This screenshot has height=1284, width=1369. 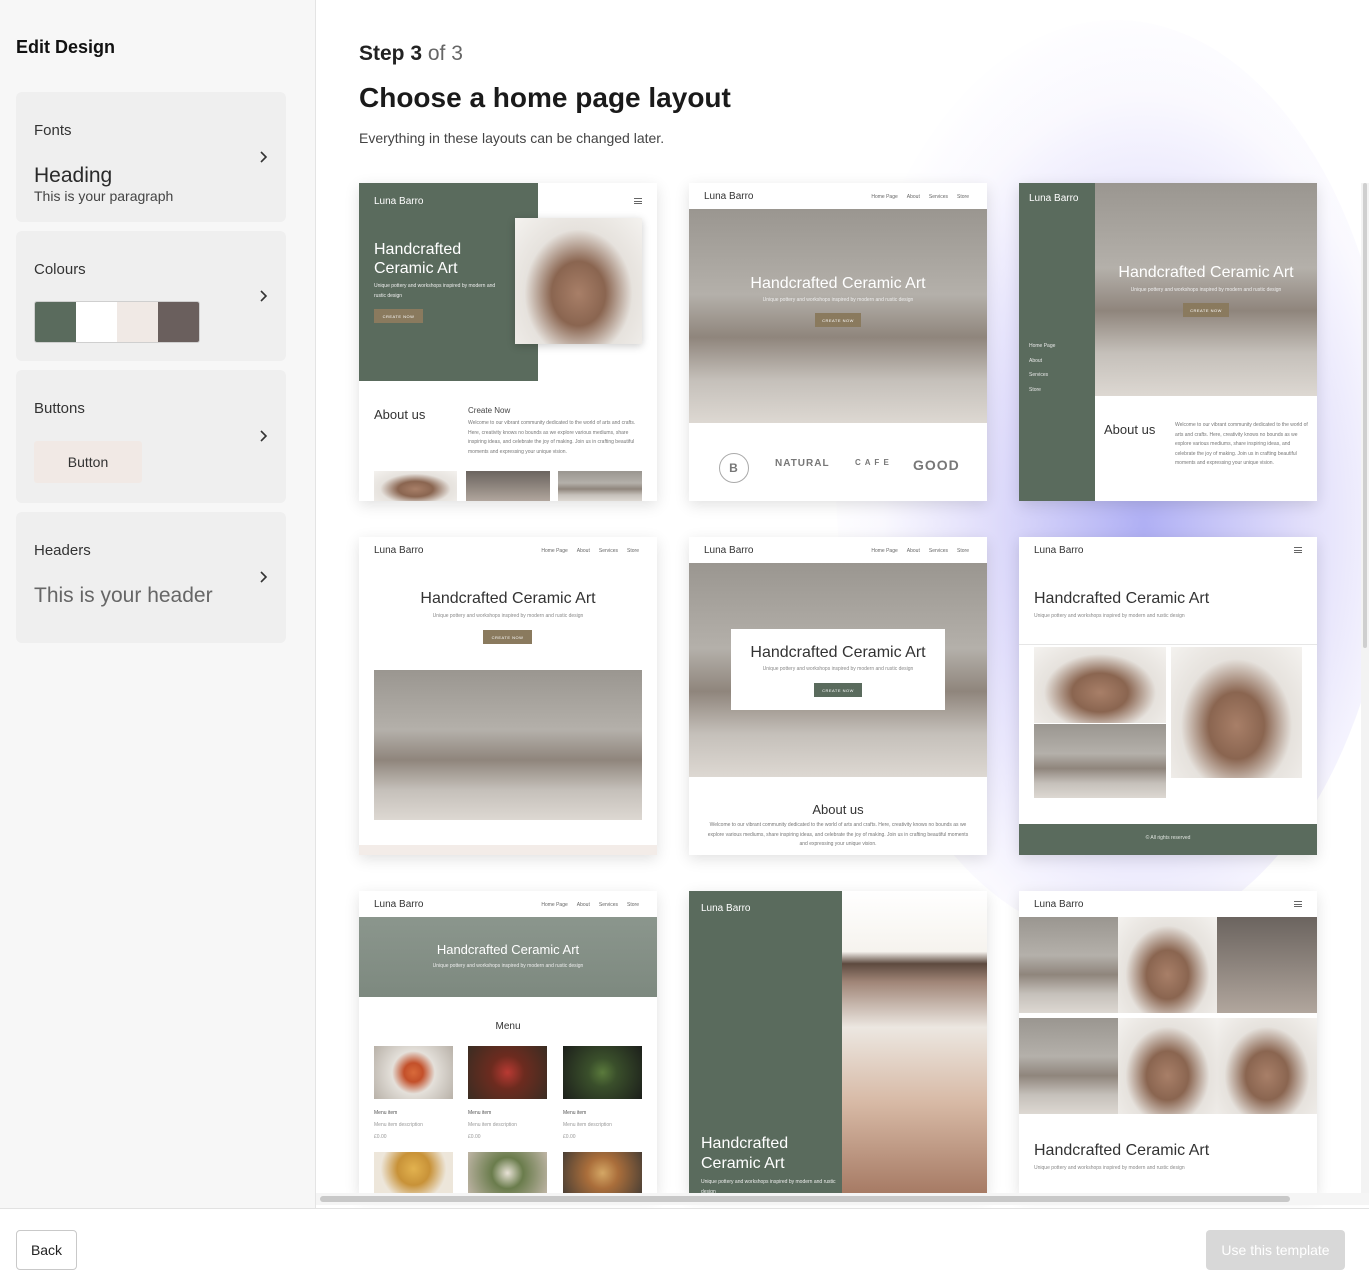 I want to click on menu-item: Menu item Menu item description £0.00, so click(x=587, y=1125).